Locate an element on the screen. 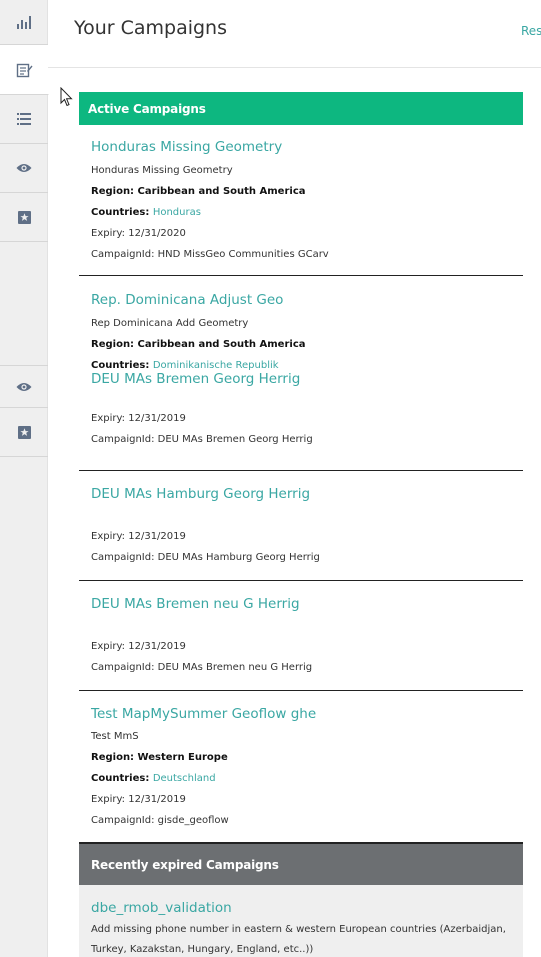 The height and width of the screenshot is (957, 541). campaign-title: Test MapMySummer Geoflow ghe is located at coordinates (203, 714).